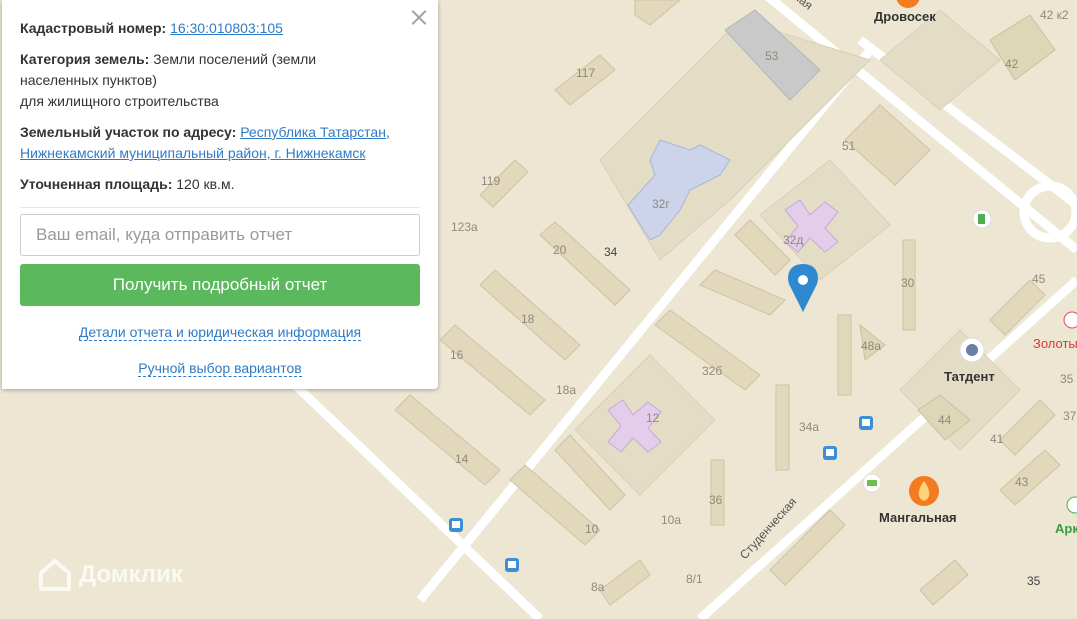 The image size is (1077, 619). What do you see at coordinates (419, 17) in the screenshot?
I see `close-icon` at bounding box center [419, 17].